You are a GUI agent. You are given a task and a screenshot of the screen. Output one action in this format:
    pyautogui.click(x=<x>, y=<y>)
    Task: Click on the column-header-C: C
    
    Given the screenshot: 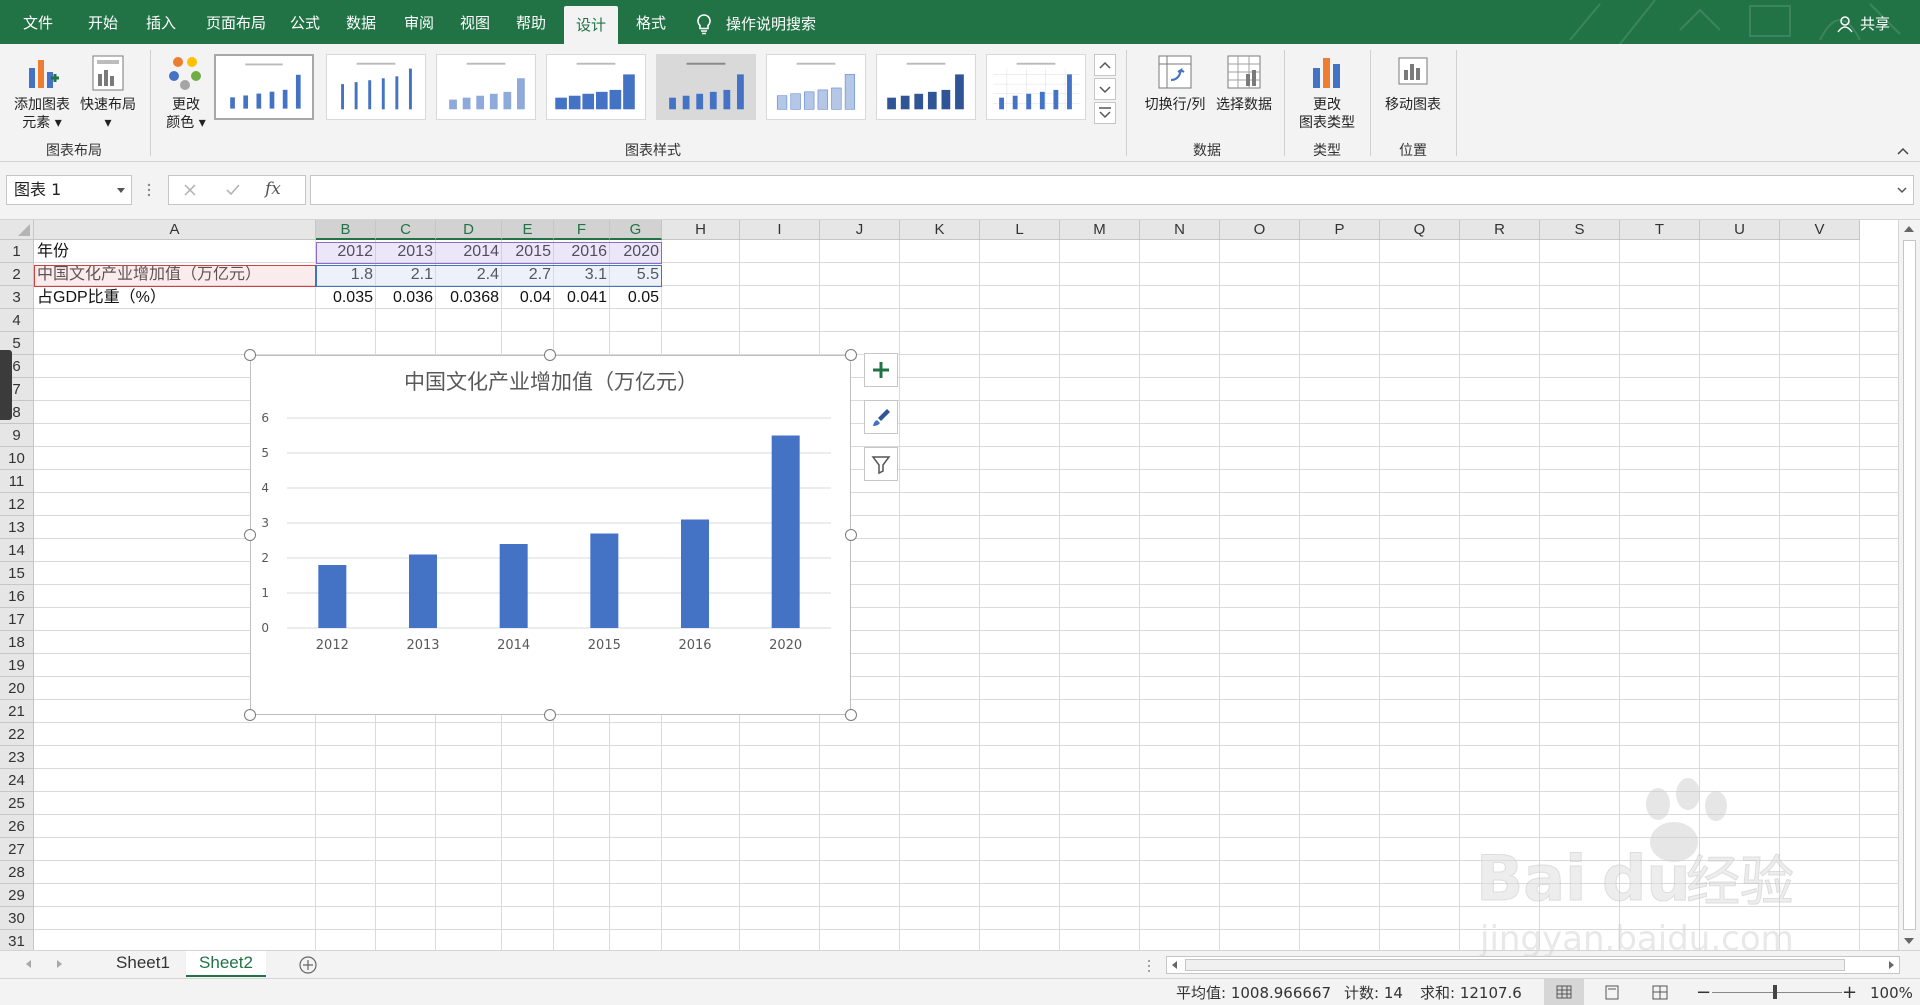 What is the action you would take?
    pyautogui.click(x=406, y=230)
    